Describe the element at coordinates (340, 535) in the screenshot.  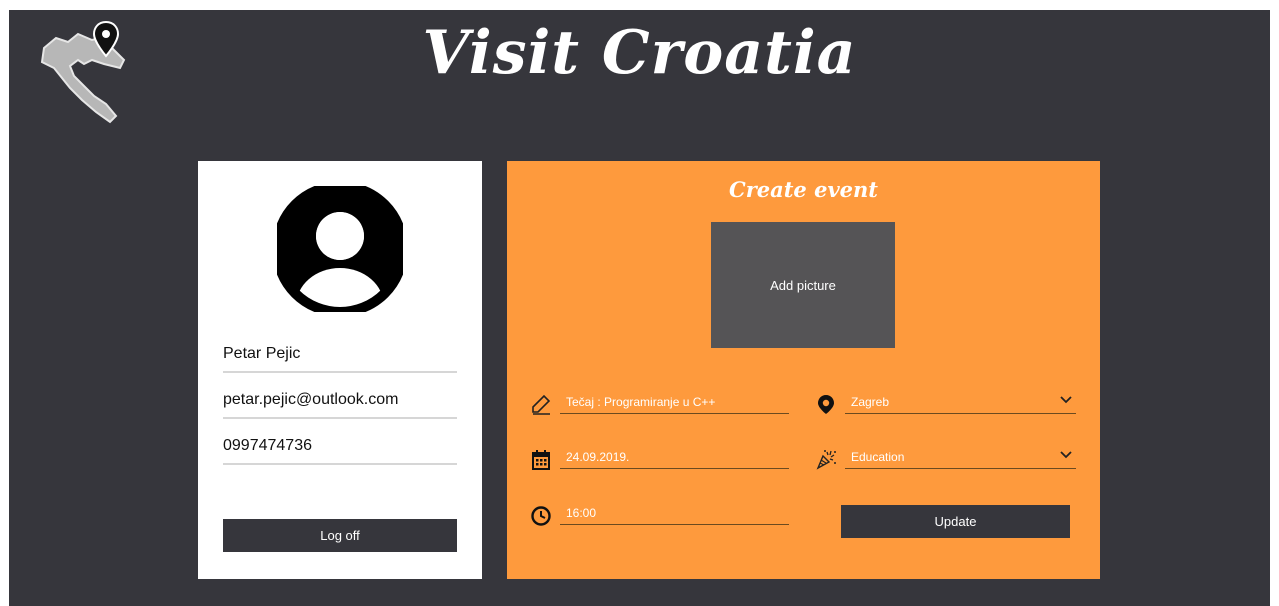
I see `log-off-button: Log off` at that location.